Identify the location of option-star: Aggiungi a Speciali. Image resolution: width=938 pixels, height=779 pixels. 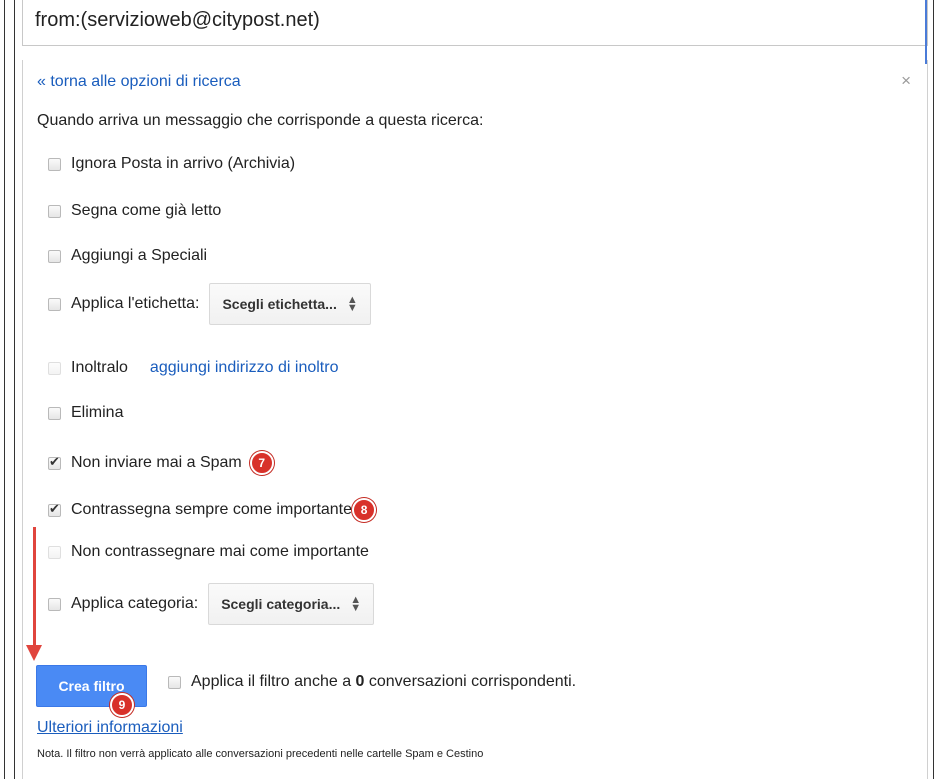
(127, 256).